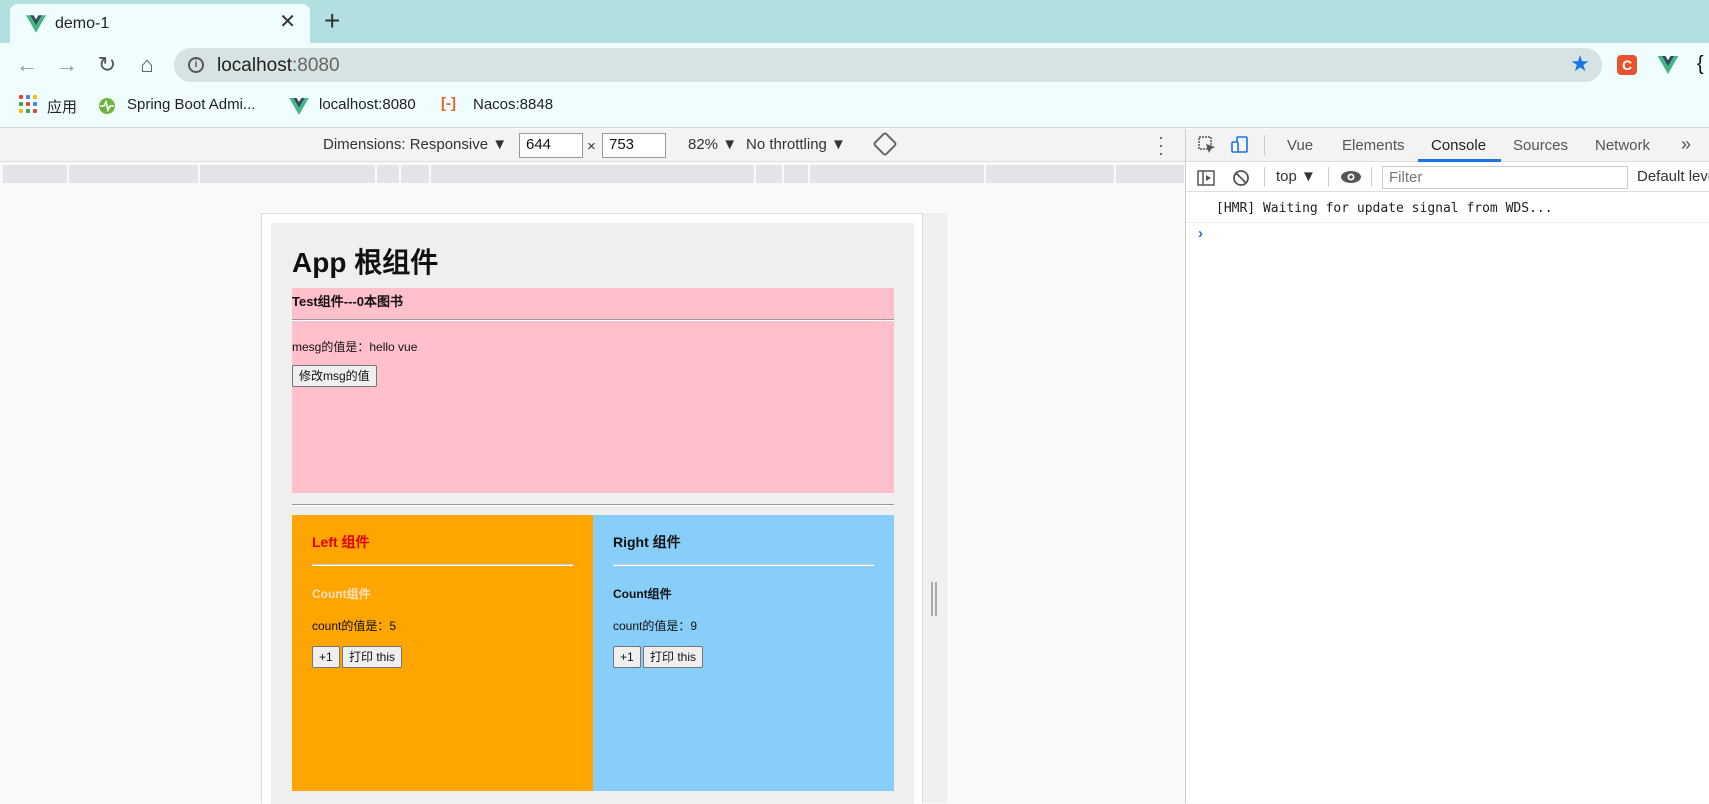 Image resolution: width=1709 pixels, height=804 pixels. I want to click on url-text: localhost:8080, so click(278, 66).